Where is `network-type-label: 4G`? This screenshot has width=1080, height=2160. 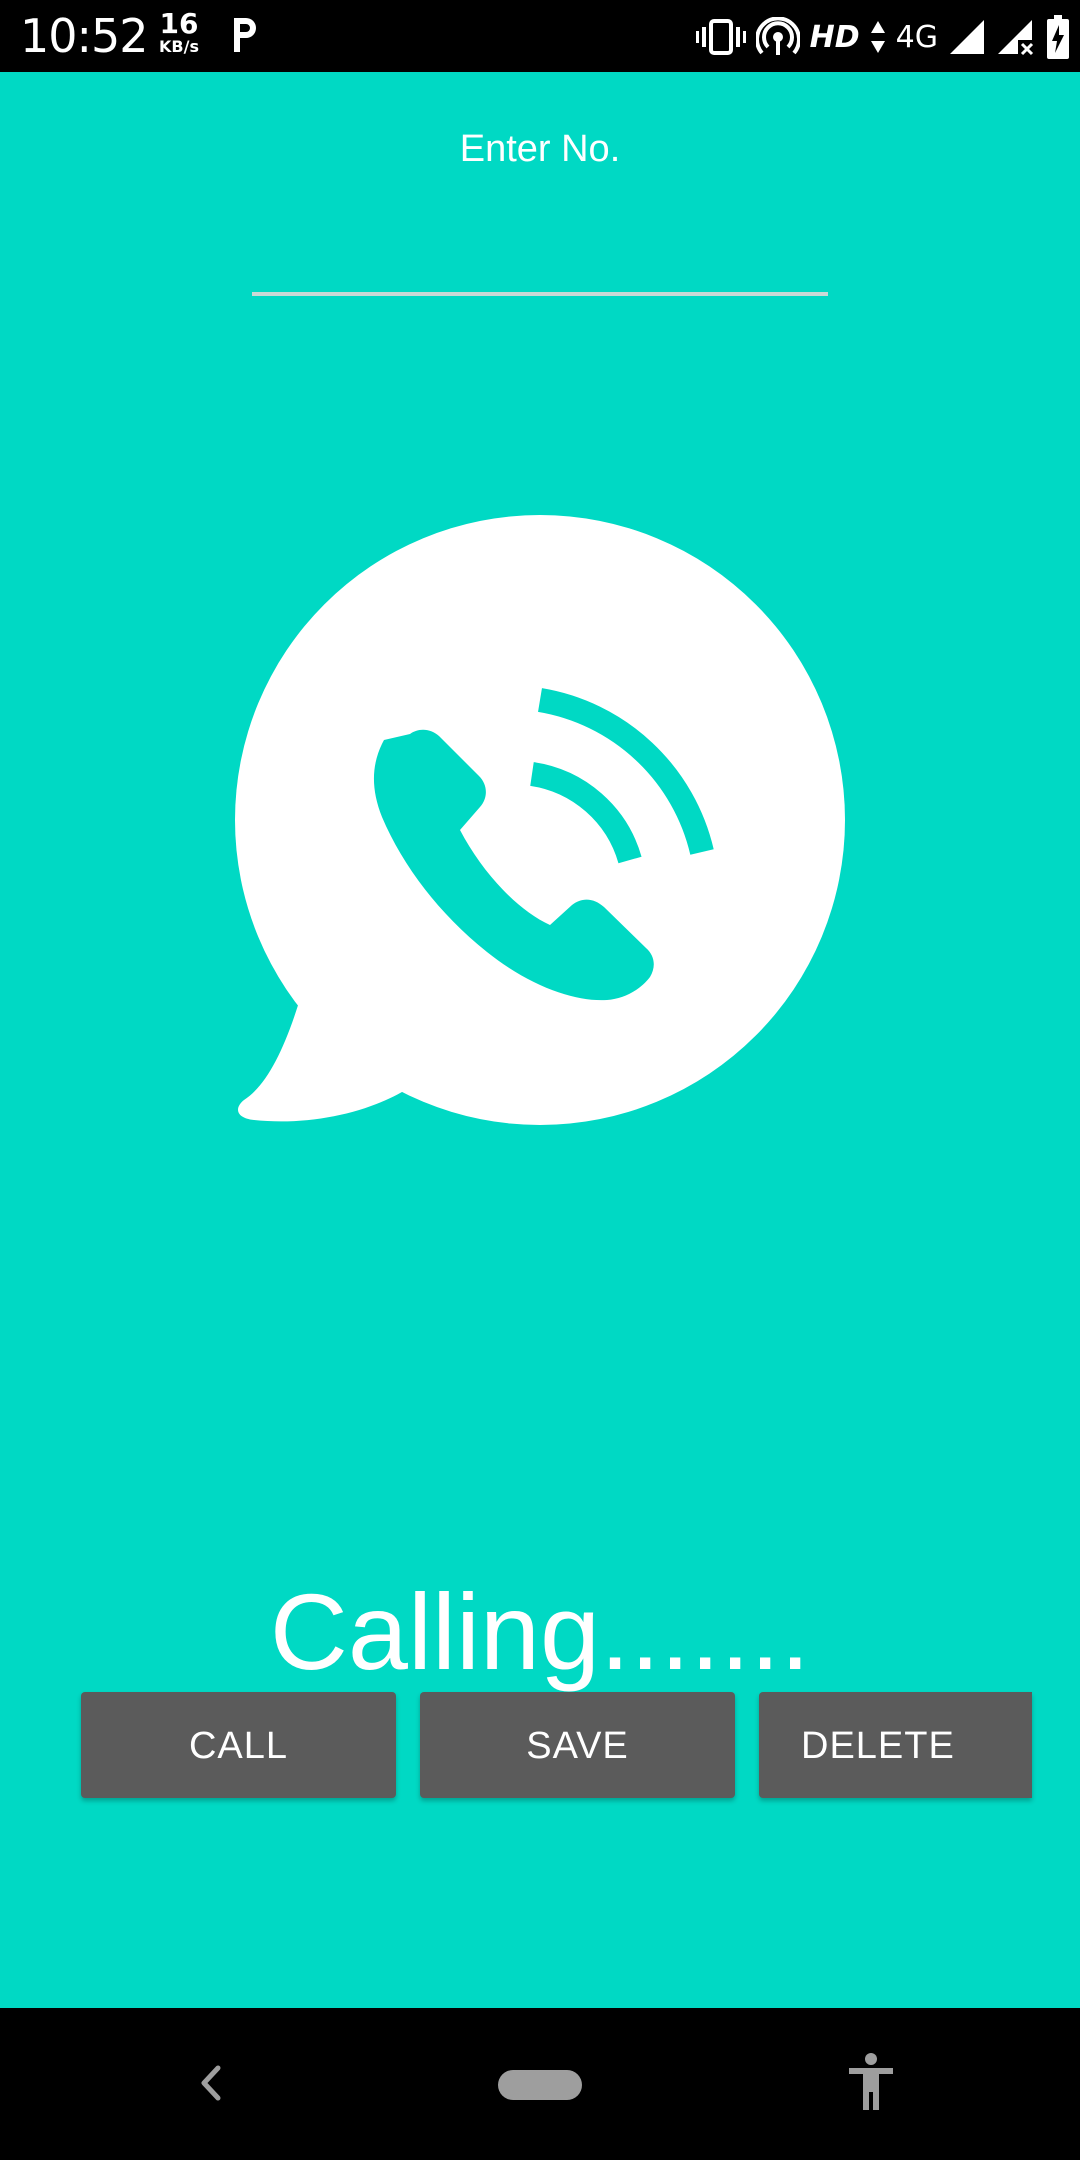 network-type-label: 4G is located at coordinates (916, 37).